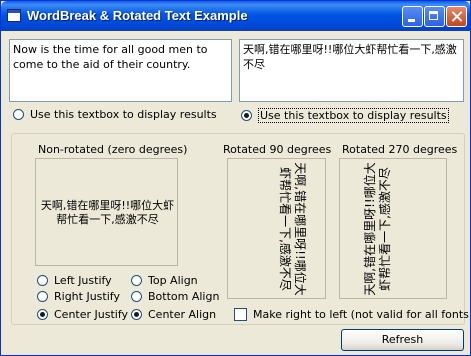 Image resolution: width=471 pixels, height=356 pixels. What do you see at coordinates (377, 228) in the screenshot?
I see `rotated-270-preview-text: 天啊,错在哪里呀!!哪位大虾帮忙看一下,感激不尽` at bounding box center [377, 228].